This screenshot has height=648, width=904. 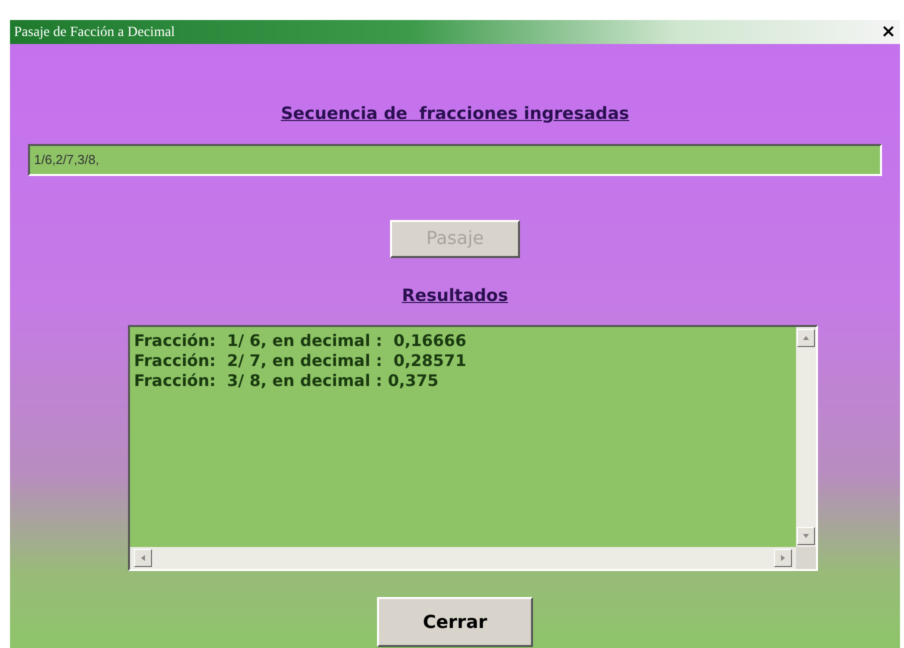 What do you see at coordinates (463, 558) in the screenshot?
I see `horizontal-scrollbar` at bounding box center [463, 558].